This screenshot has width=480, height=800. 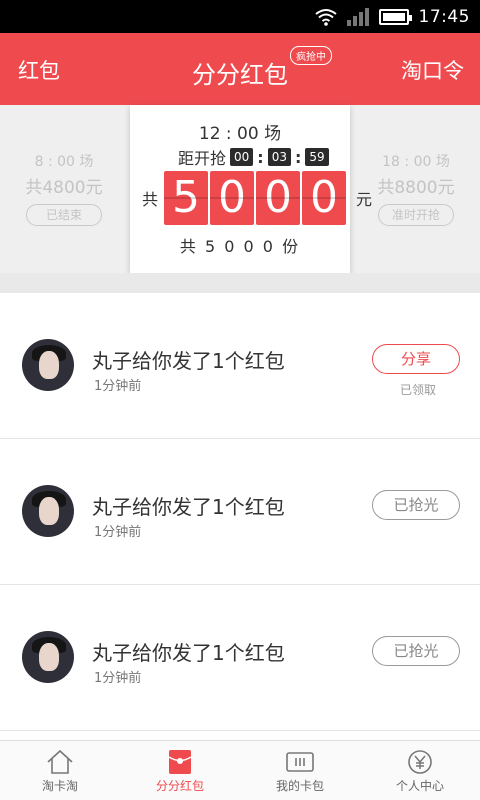 I want to click on clock: 17:45, so click(x=444, y=16).